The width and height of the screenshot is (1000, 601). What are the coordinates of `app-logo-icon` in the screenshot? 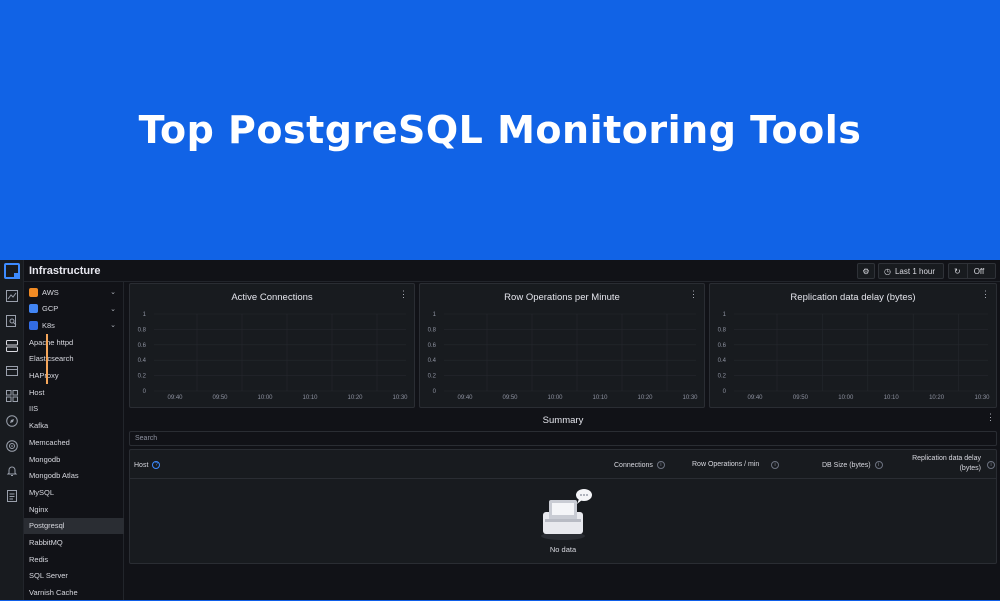 It's located at (12, 271).